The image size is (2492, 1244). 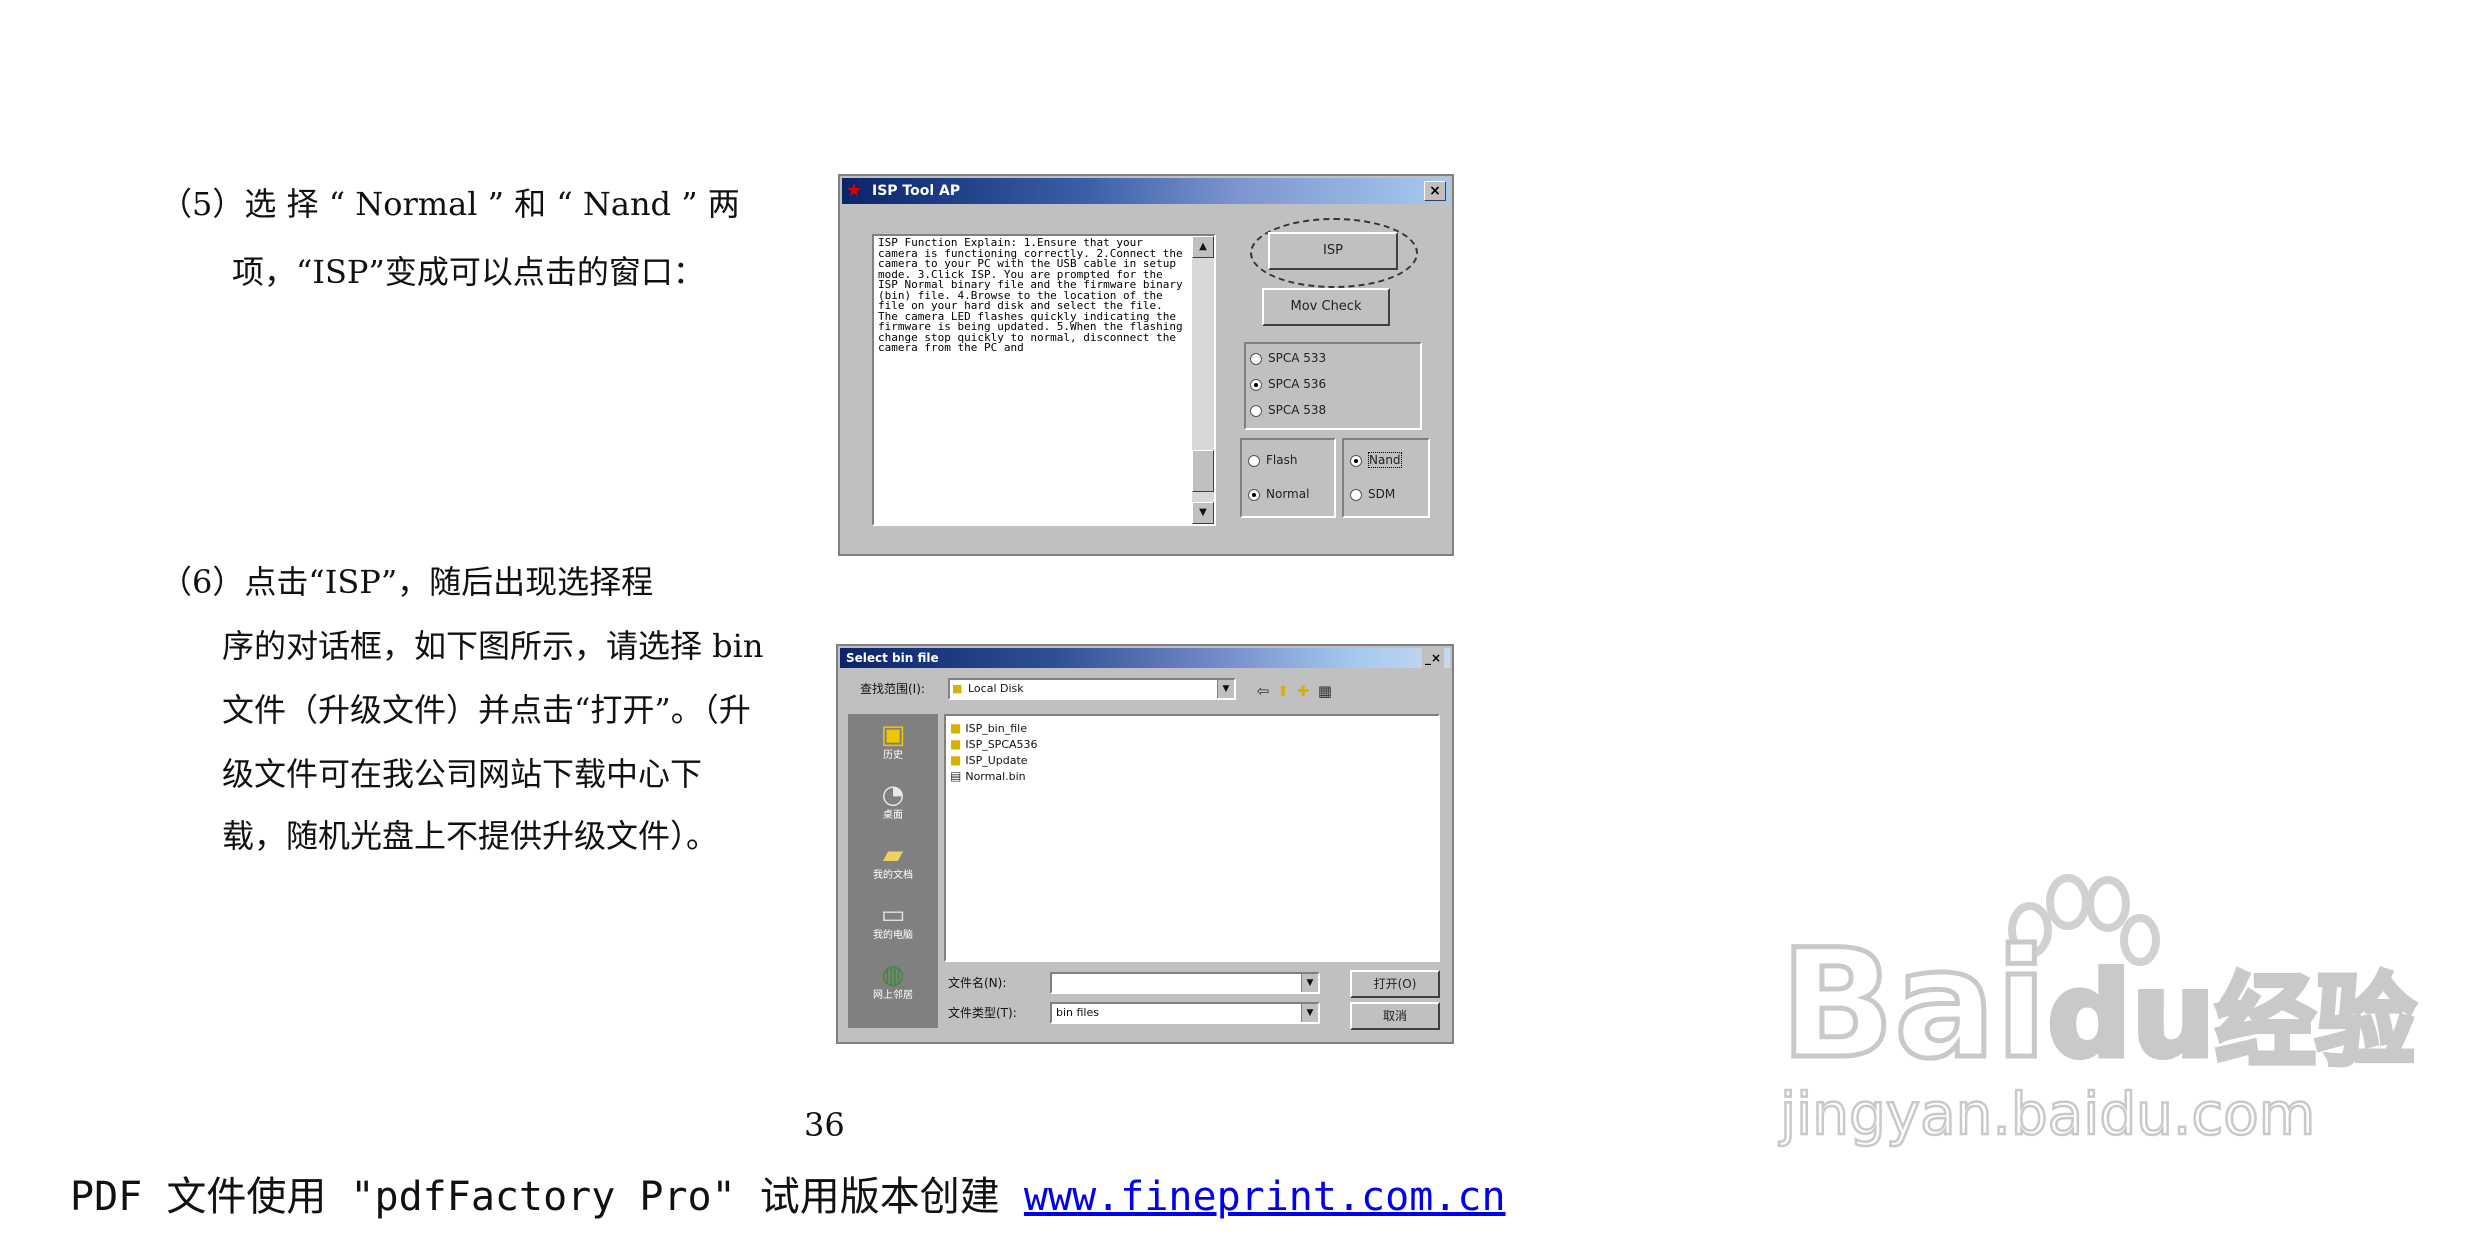 I want to click on filetype-select: bin files ▼, so click(x=1185, y=1013).